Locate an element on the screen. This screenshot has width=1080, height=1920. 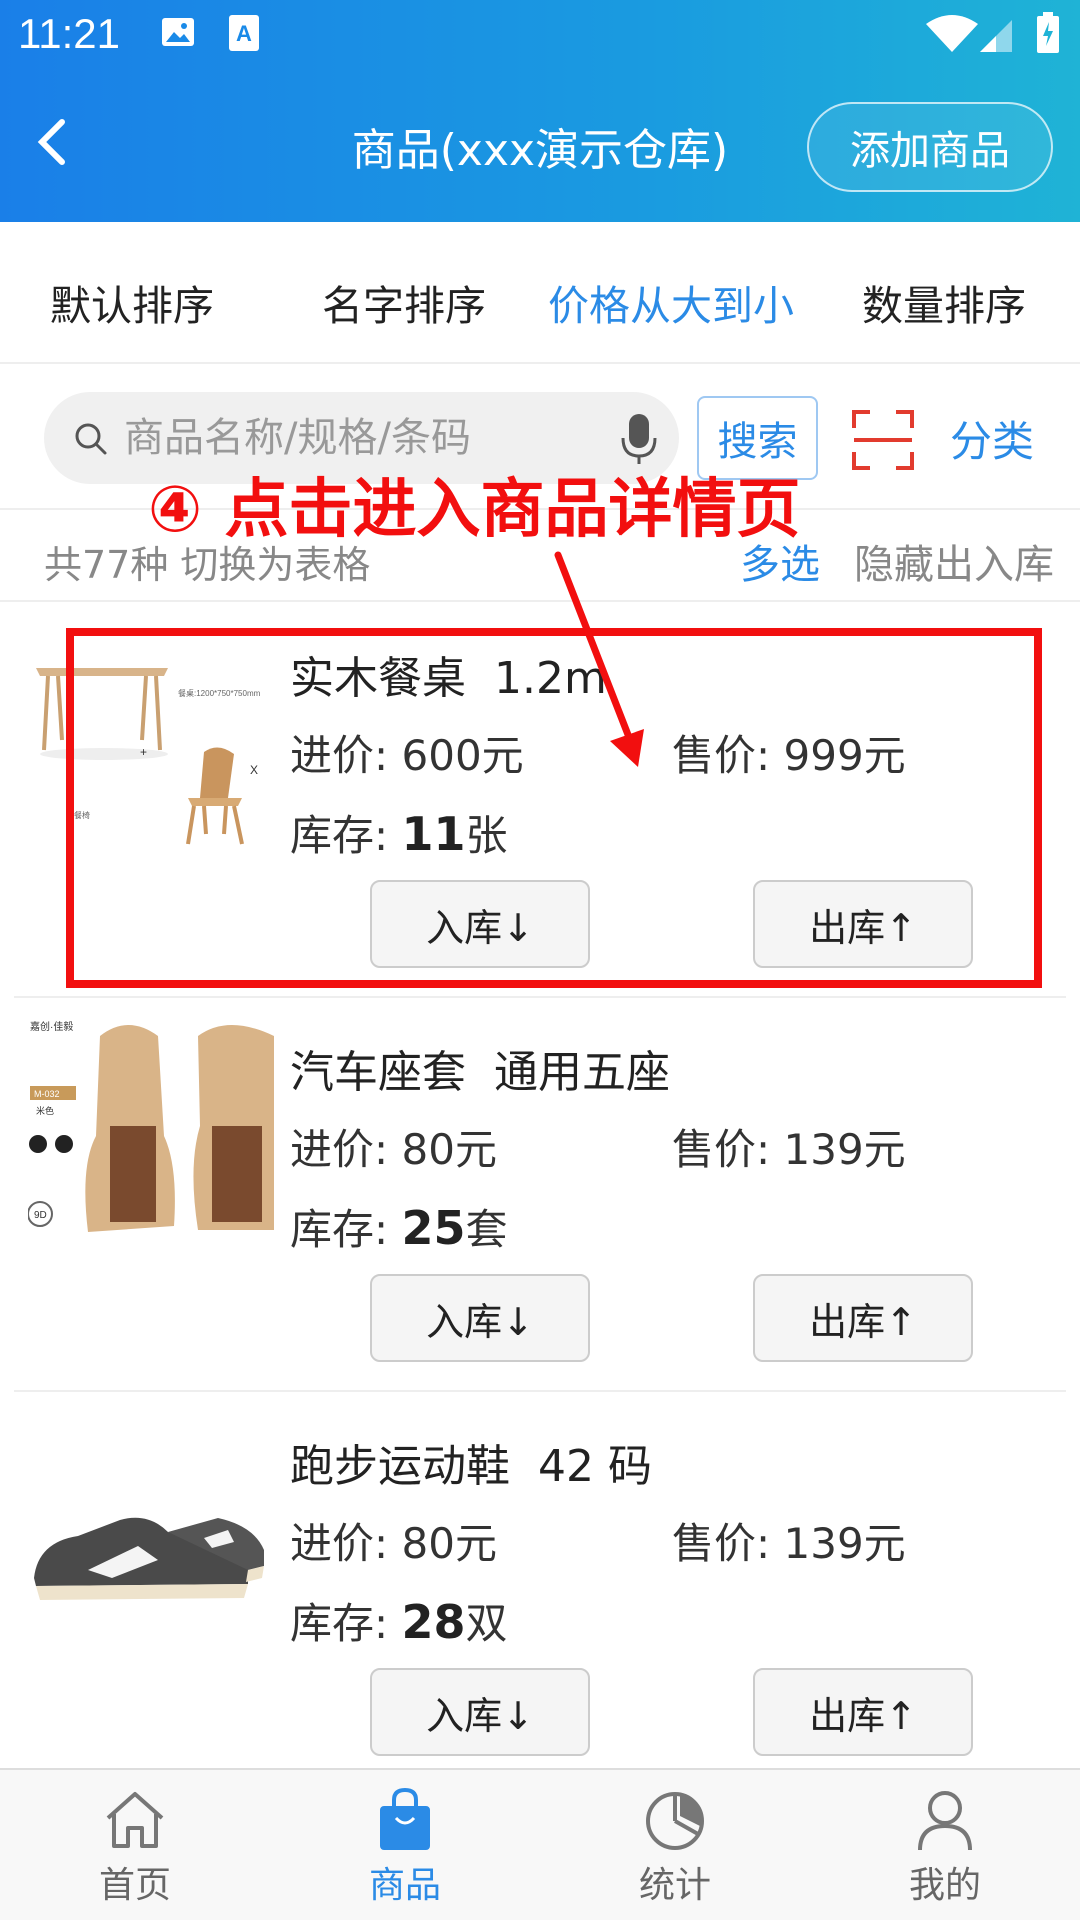
search-icon is located at coordinates (91, 439).